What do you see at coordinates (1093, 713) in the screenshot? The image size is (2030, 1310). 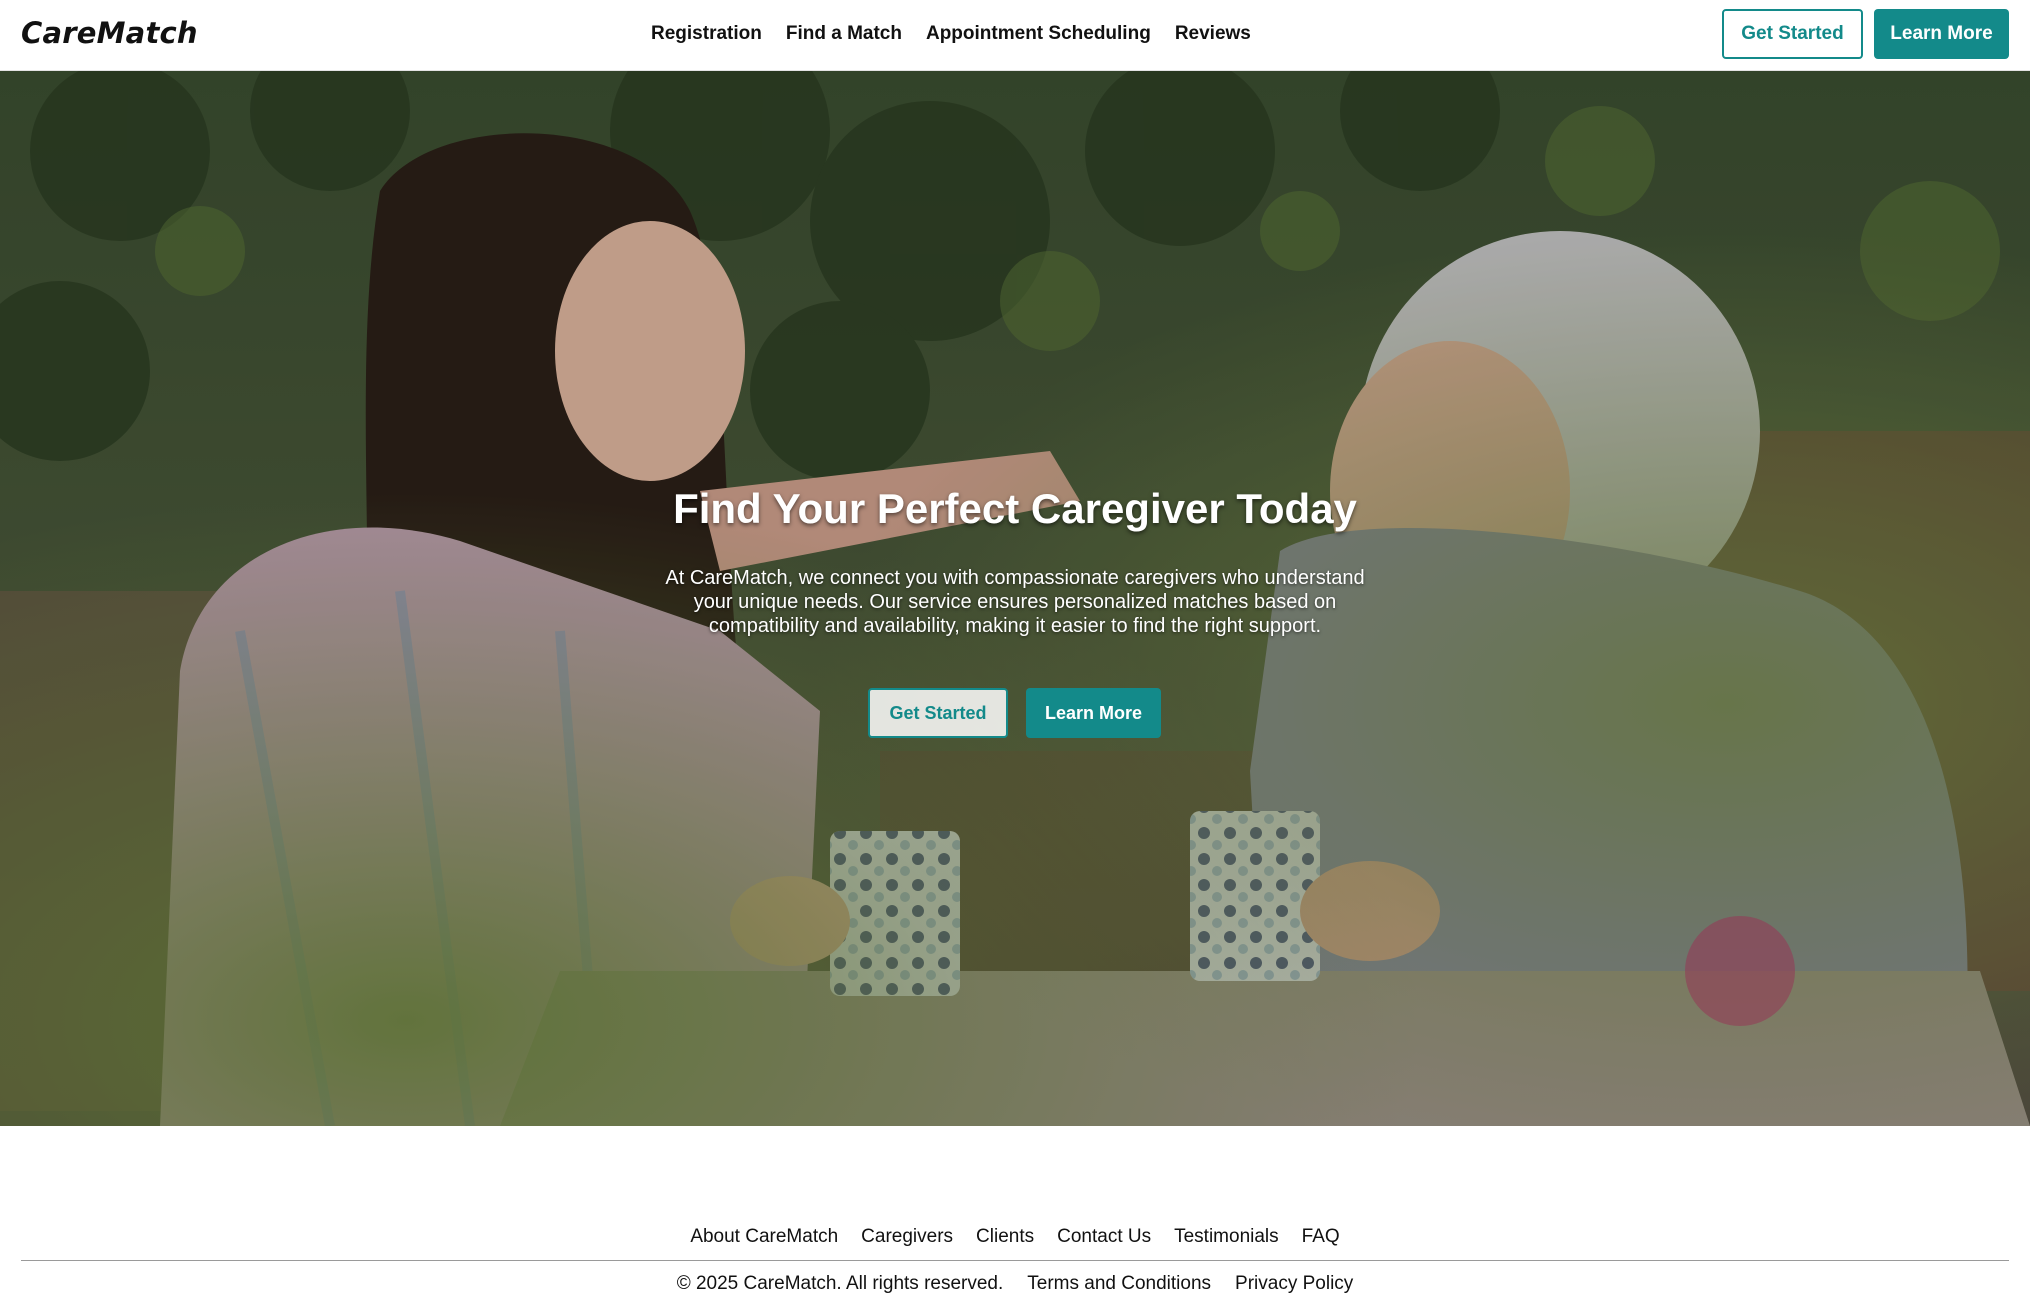 I see `hero-learn-more-button: Learn More` at bounding box center [1093, 713].